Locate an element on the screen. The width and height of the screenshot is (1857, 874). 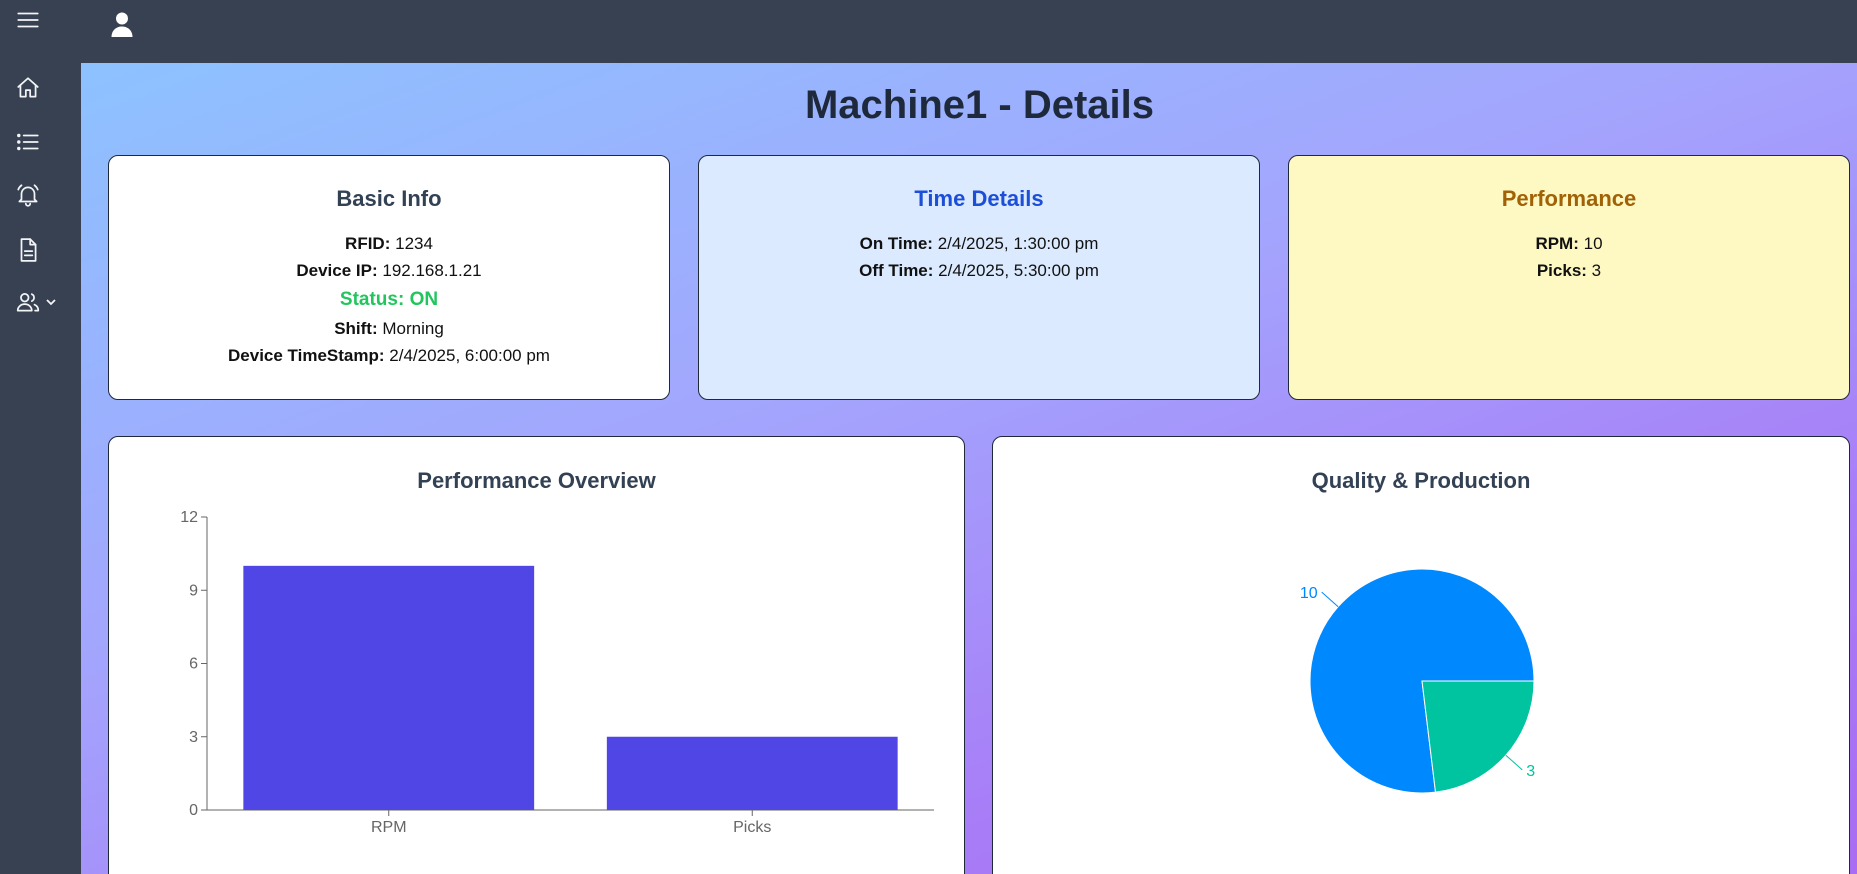
shift-label: Shift: is located at coordinates (356, 328).